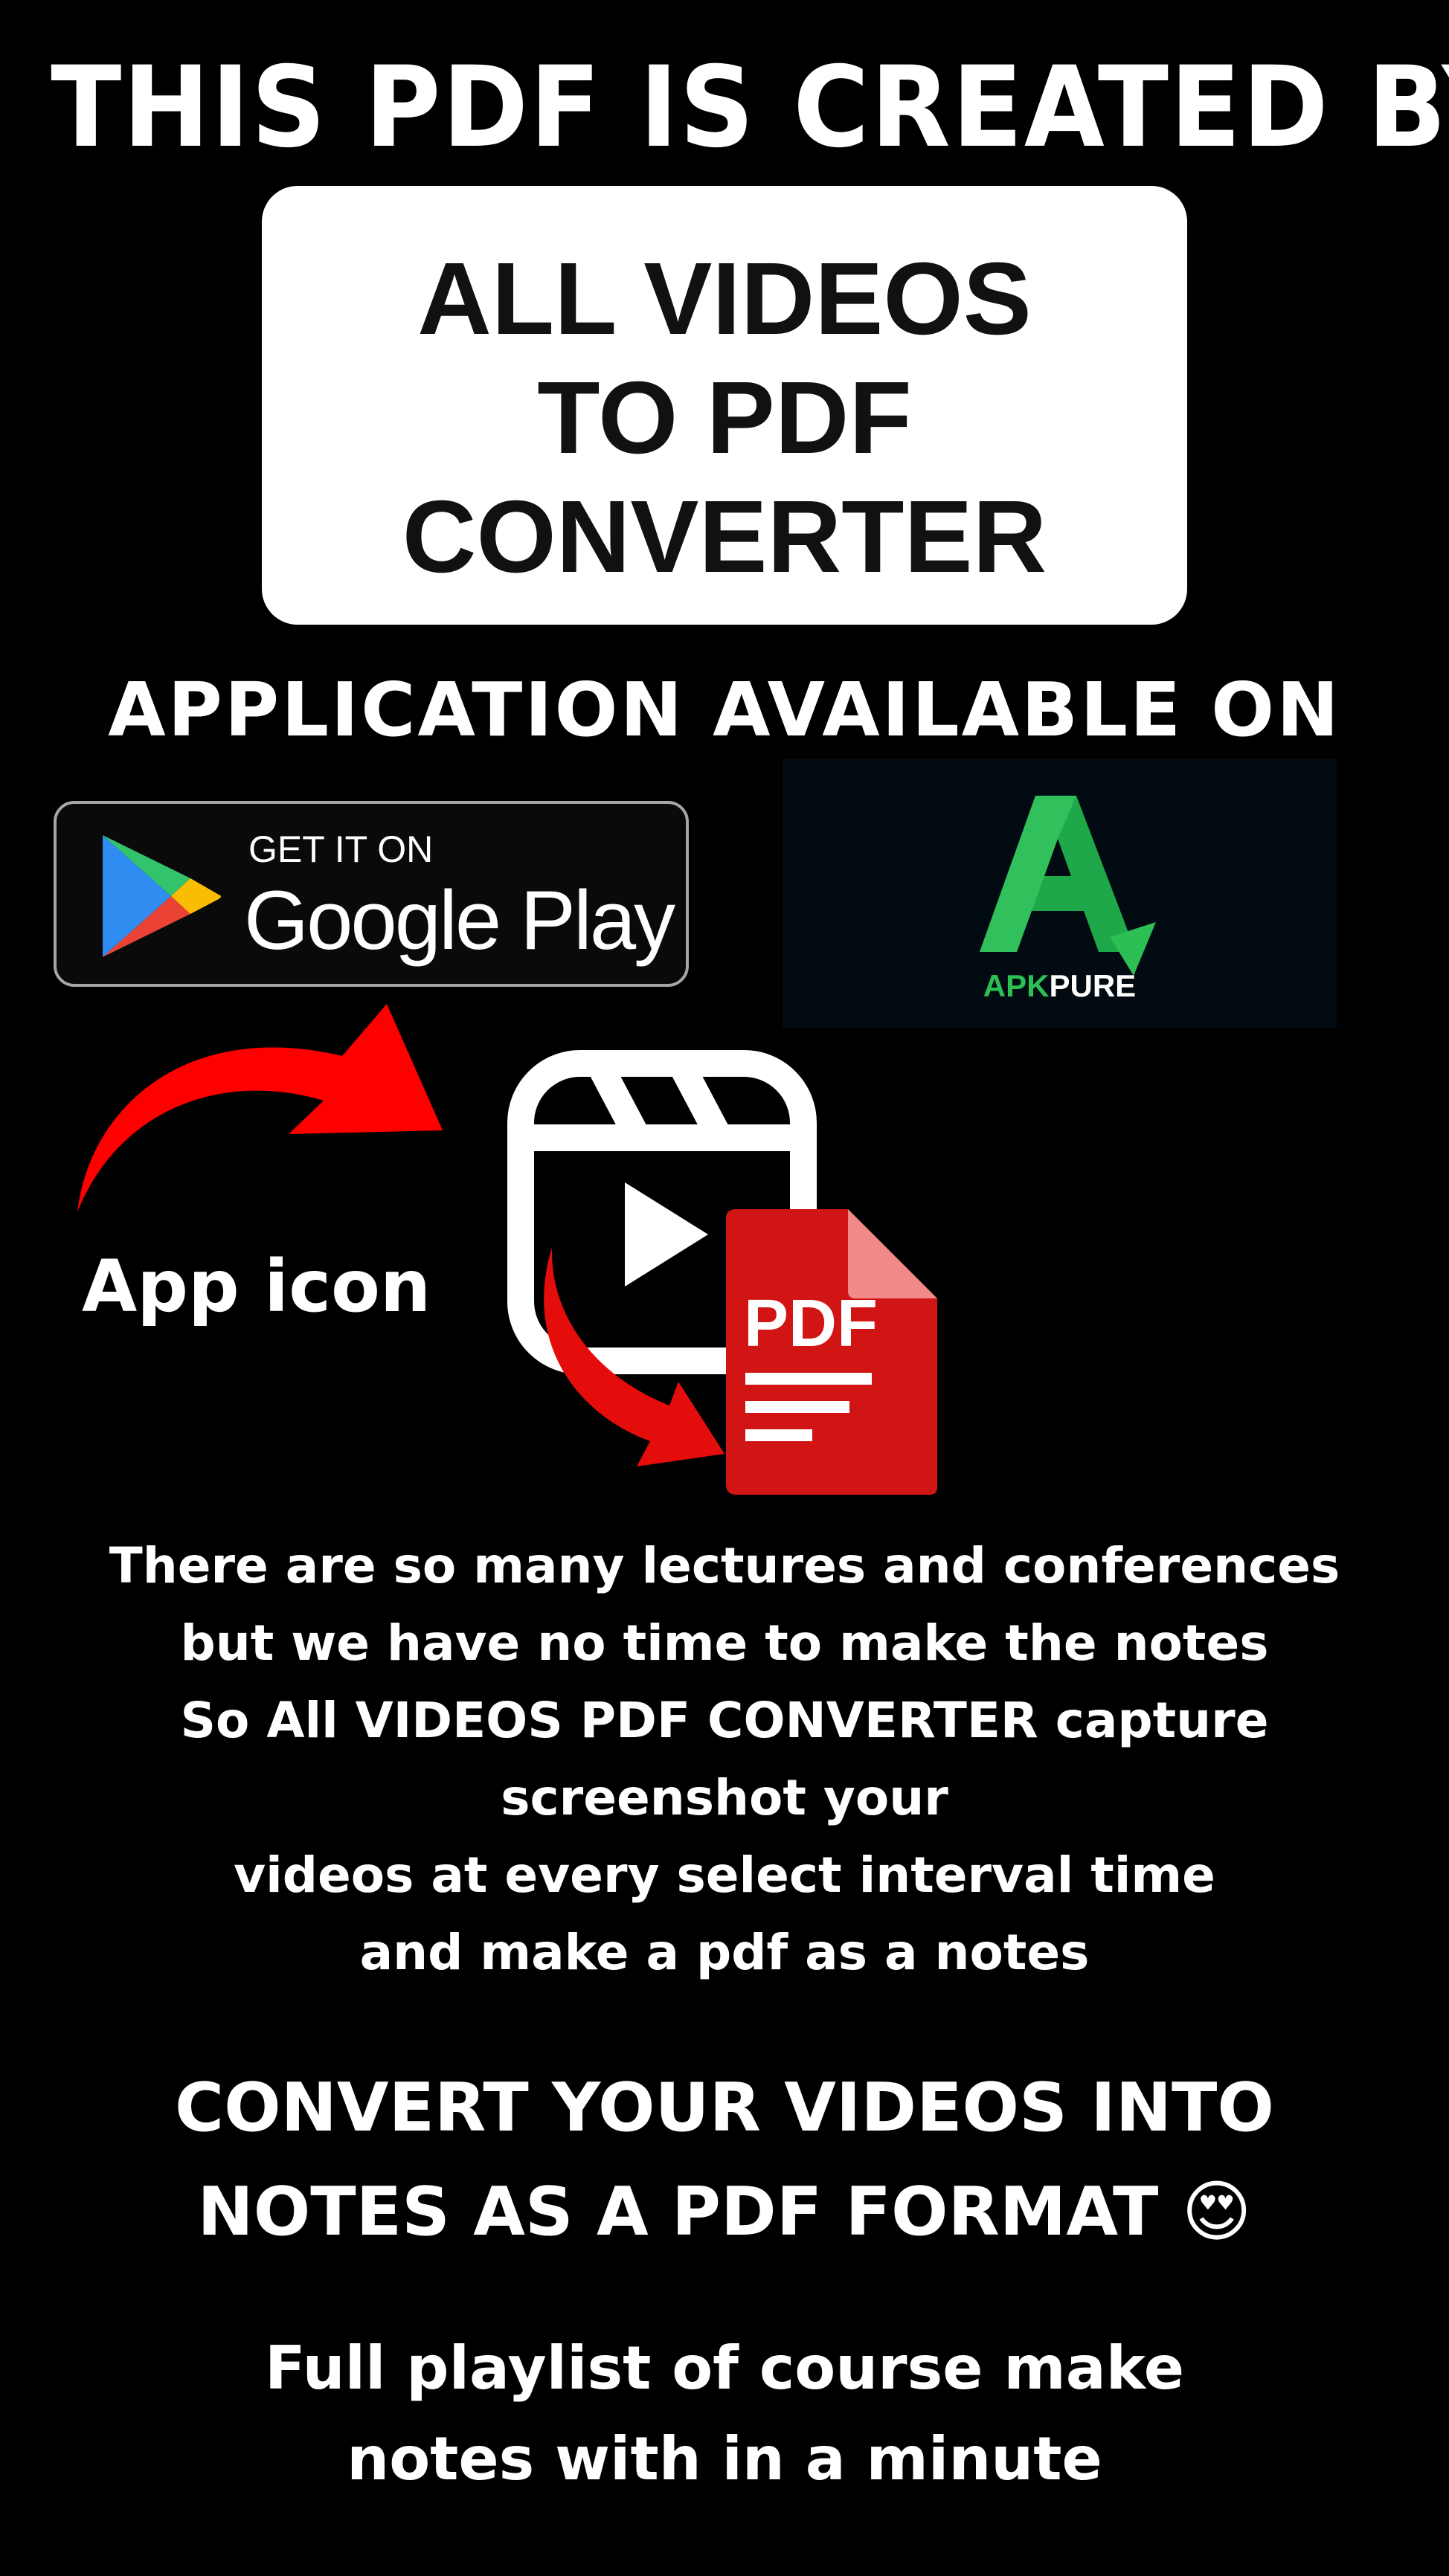 The image size is (1449, 2576). What do you see at coordinates (460, 920) in the screenshot?
I see `google-play-name: Google Play` at bounding box center [460, 920].